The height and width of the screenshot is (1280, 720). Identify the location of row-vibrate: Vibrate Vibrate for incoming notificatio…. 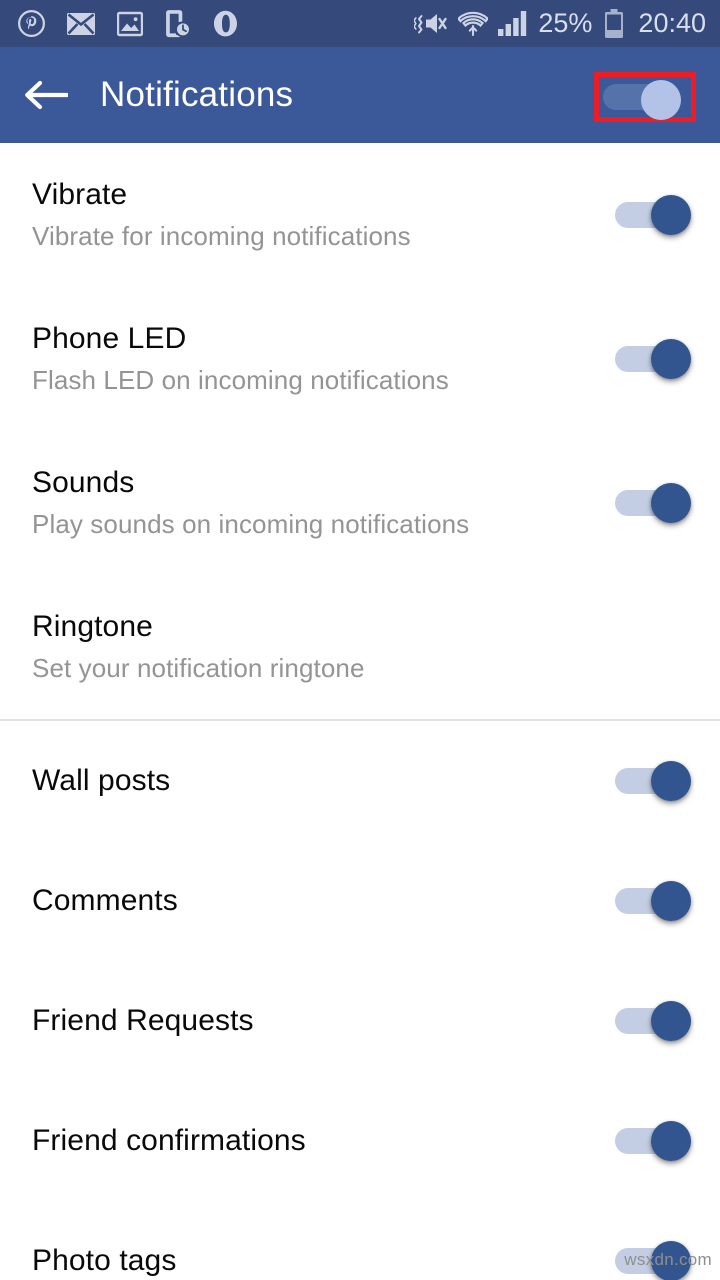
(360, 215).